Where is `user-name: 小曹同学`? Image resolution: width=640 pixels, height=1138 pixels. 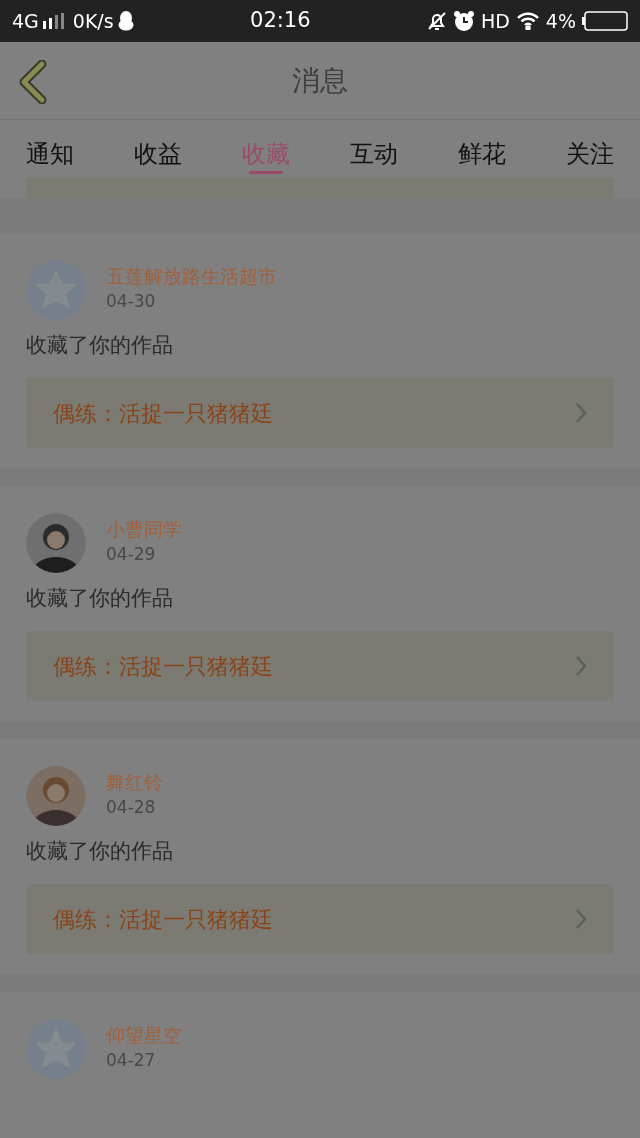
user-name: 小曹同学 is located at coordinates (144, 529).